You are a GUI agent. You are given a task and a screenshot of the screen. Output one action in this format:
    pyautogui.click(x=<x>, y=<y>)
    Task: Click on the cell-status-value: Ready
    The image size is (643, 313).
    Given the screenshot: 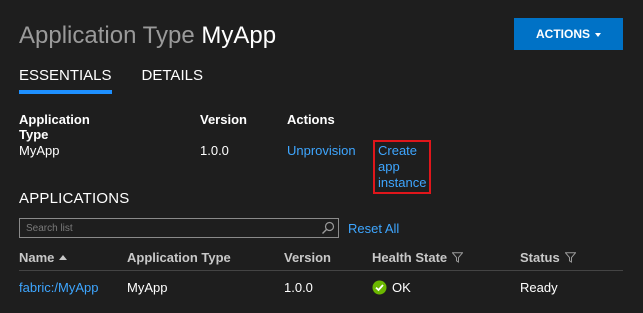 What is the action you would take?
    pyautogui.click(x=539, y=287)
    